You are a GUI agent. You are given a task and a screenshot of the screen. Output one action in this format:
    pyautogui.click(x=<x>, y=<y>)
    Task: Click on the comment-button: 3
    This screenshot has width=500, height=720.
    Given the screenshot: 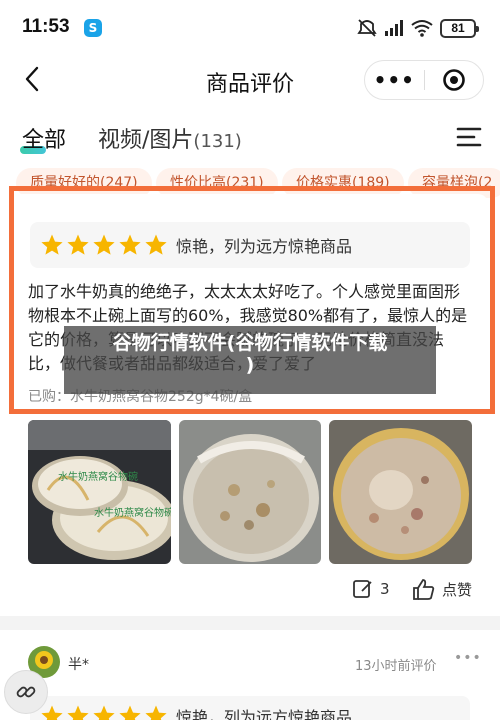 What is the action you would take?
    pyautogui.click(x=371, y=589)
    